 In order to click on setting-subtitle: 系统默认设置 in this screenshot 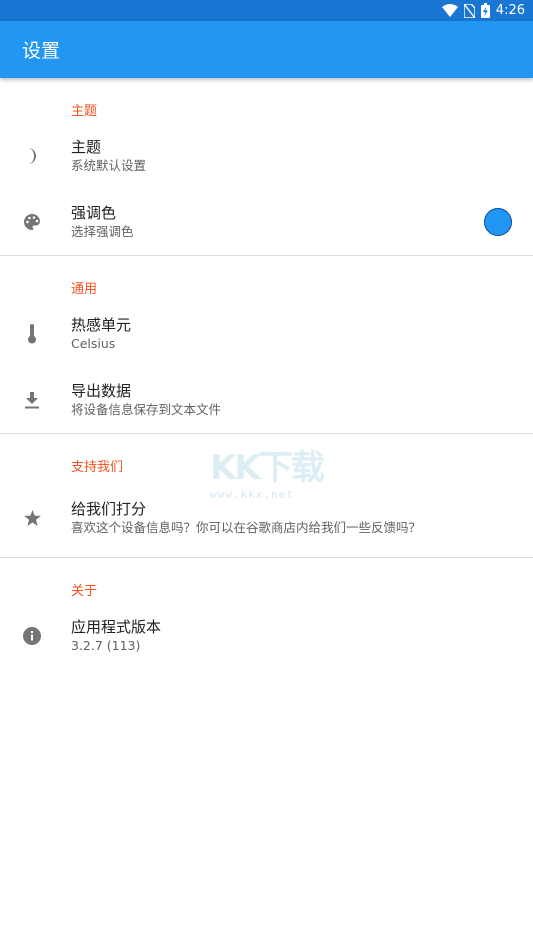, I will do `click(109, 165)`.